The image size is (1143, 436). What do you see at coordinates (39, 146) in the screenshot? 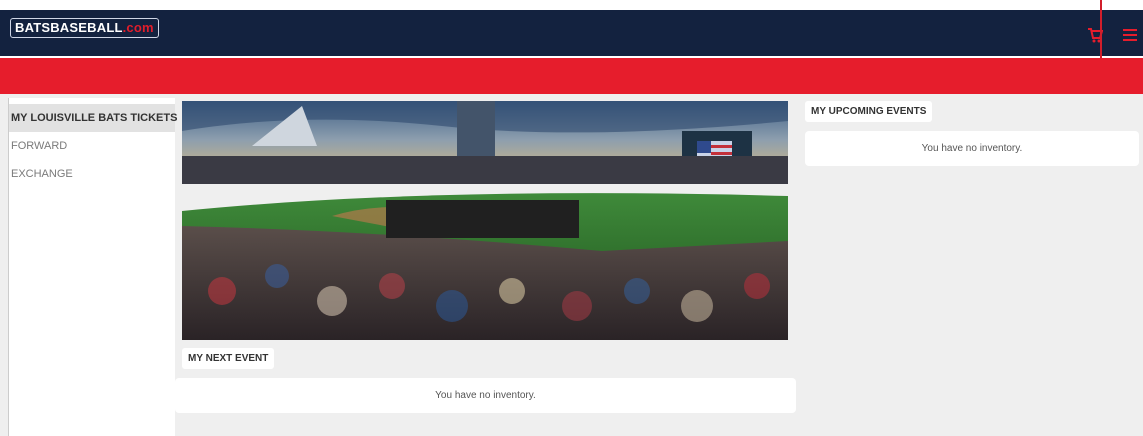
I see `sidebar-item-forward: FORWARD` at bounding box center [39, 146].